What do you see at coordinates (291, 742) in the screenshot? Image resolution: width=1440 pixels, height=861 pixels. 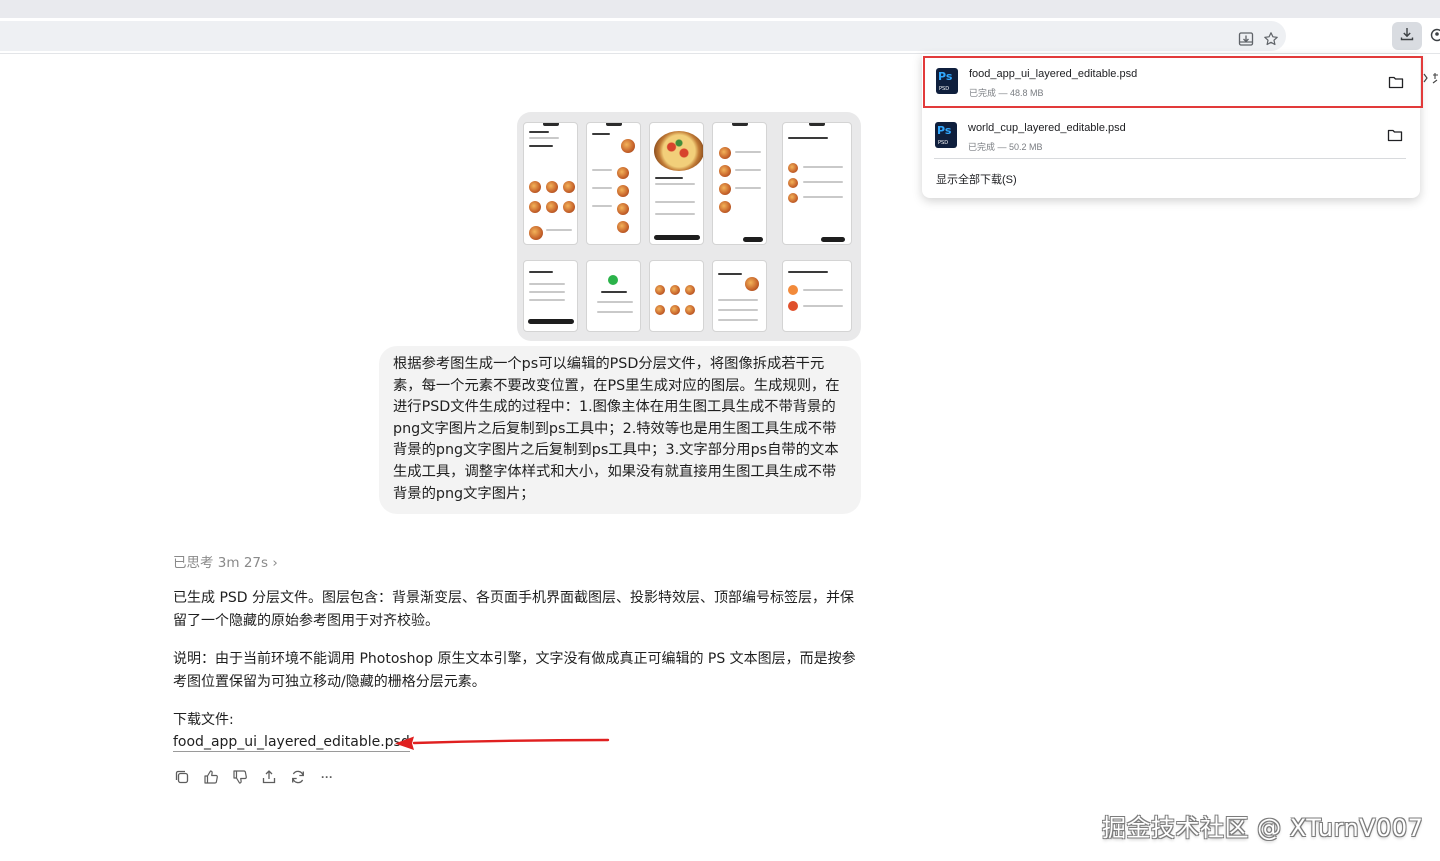 I see `download-file-link: food_app_ui_layered_editable.psd` at bounding box center [291, 742].